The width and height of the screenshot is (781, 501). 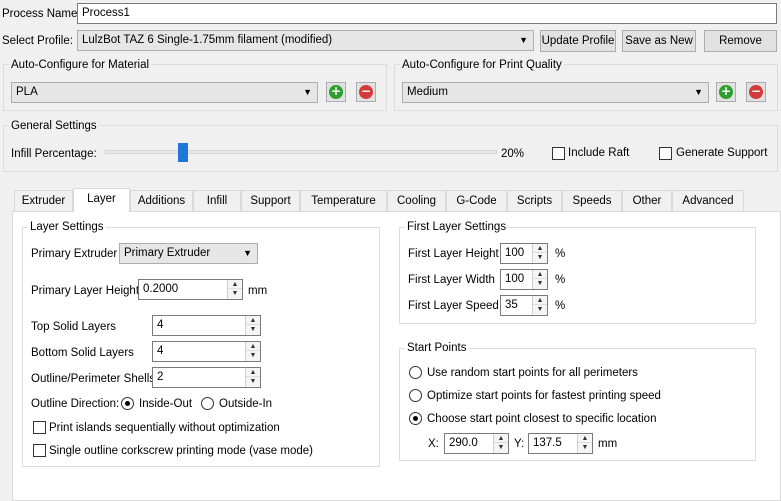 I want to click on first-layer-height-label: First Layer Height, so click(x=453, y=254).